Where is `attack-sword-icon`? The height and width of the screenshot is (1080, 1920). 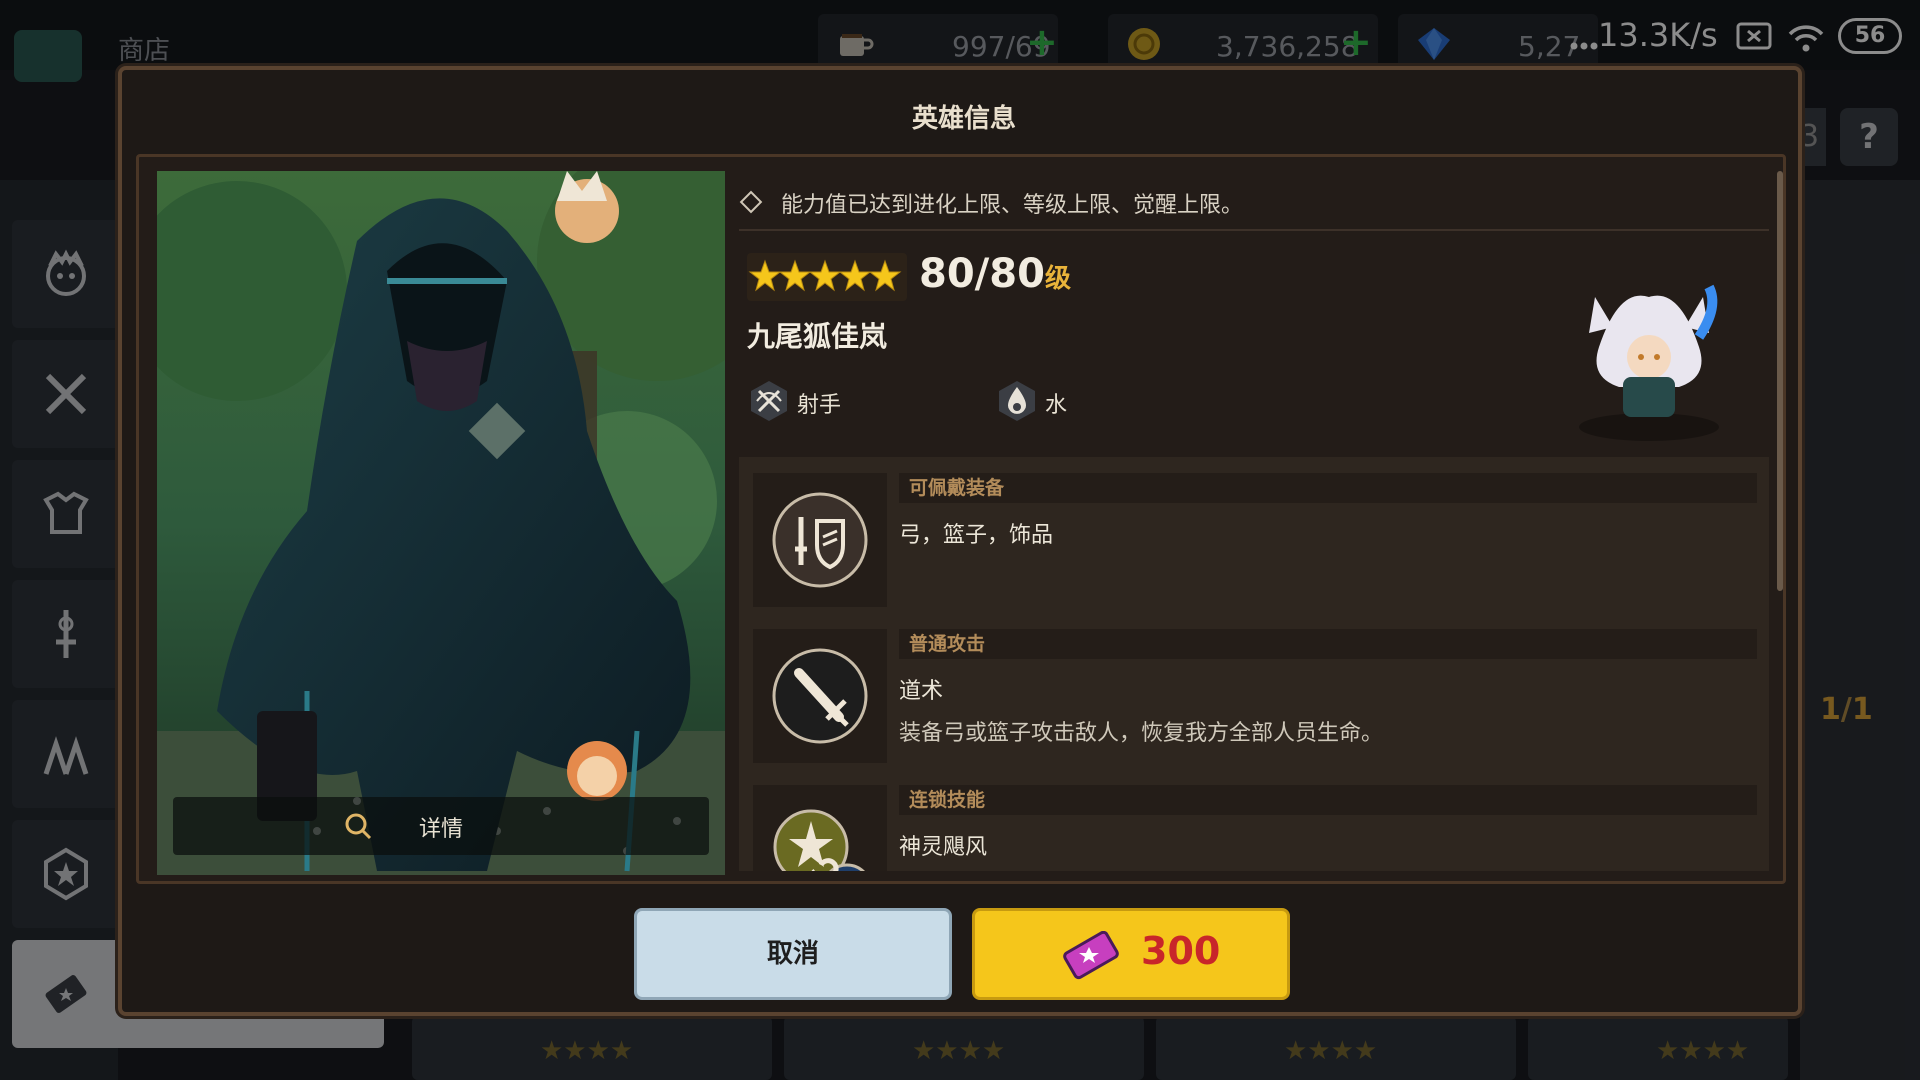 attack-sword-icon is located at coordinates (820, 696).